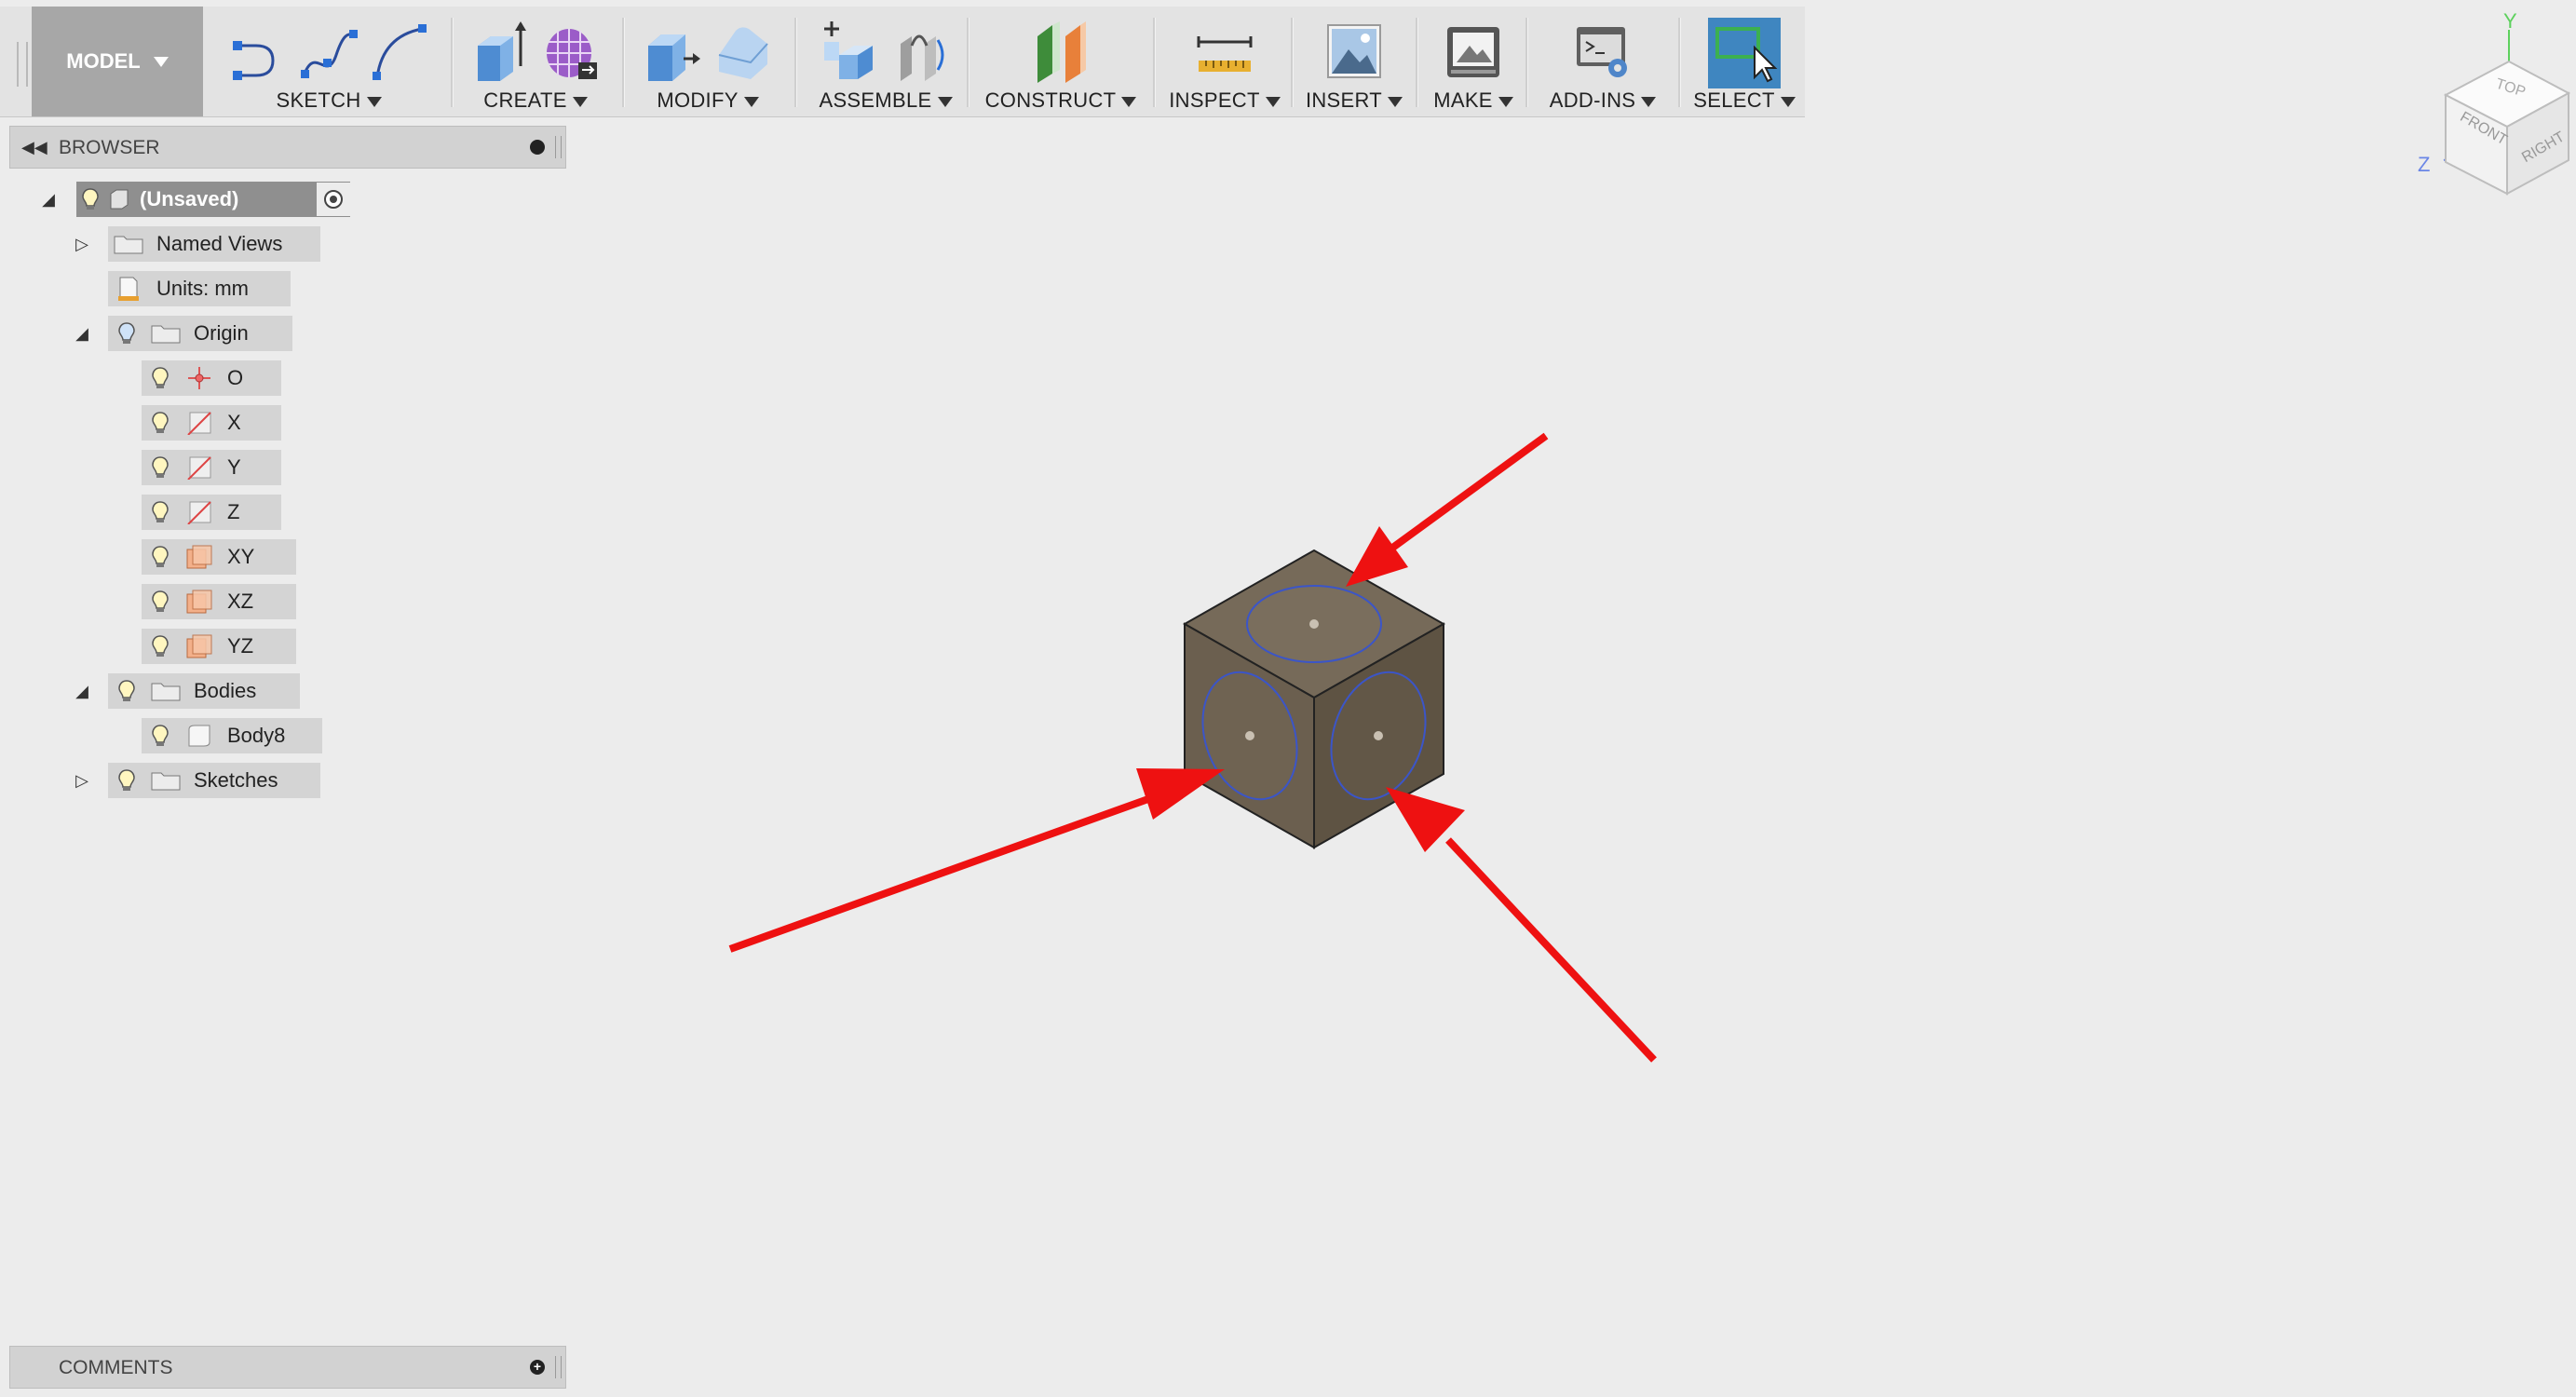 This screenshot has height=1397, width=2576. What do you see at coordinates (1744, 53) in the screenshot?
I see `select-window-icon` at bounding box center [1744, 53].